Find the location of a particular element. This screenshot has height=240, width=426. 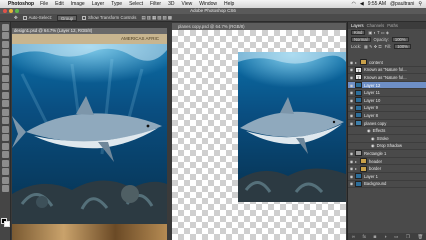

document-tab-planes-copy: planes copy.psd @ 64.7% (RGB/8) is located at coordinates (259, 26).